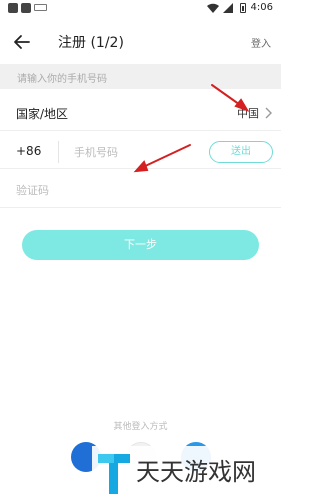 The height and width of the screenshot is (500, 320). I want to click on other-login-label: 其他登入方式, so click(140, 427).